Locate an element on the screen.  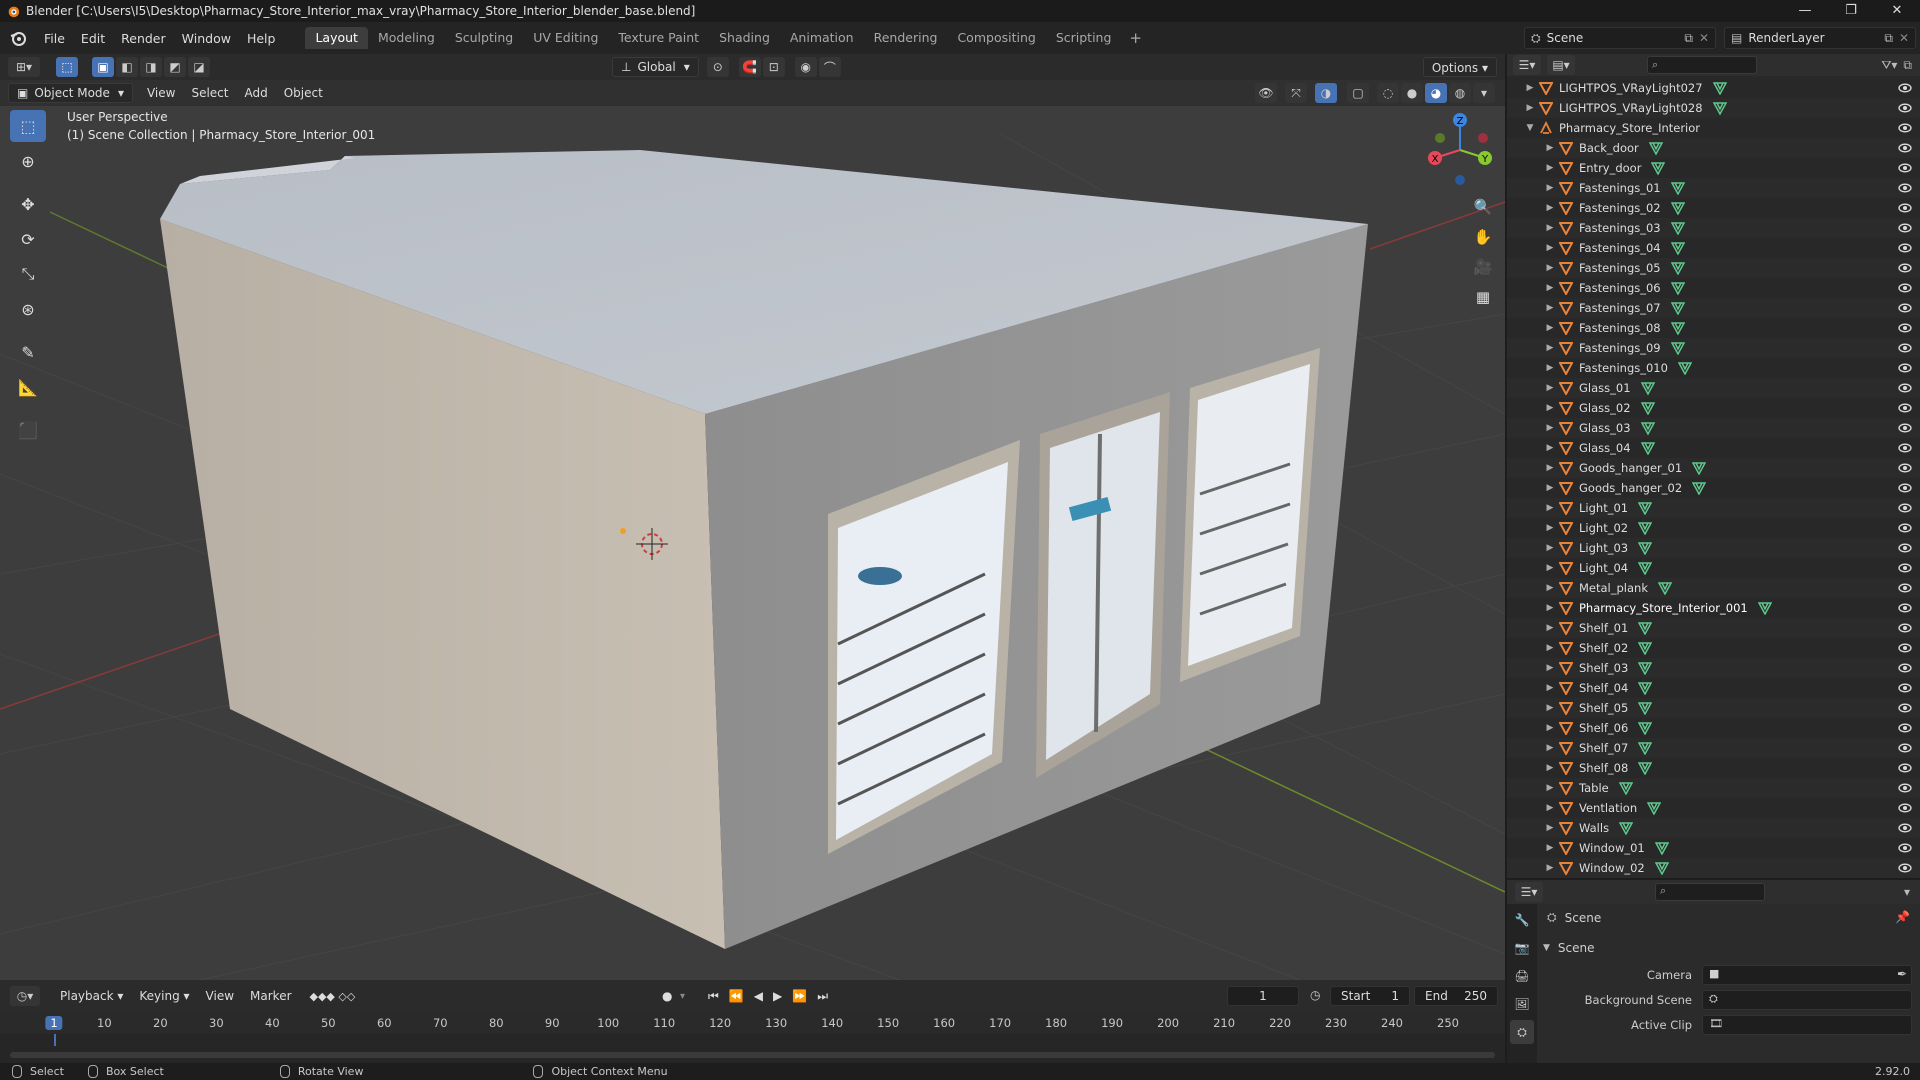
clock-icon: ◷ is located at coordinates (1315, 995).